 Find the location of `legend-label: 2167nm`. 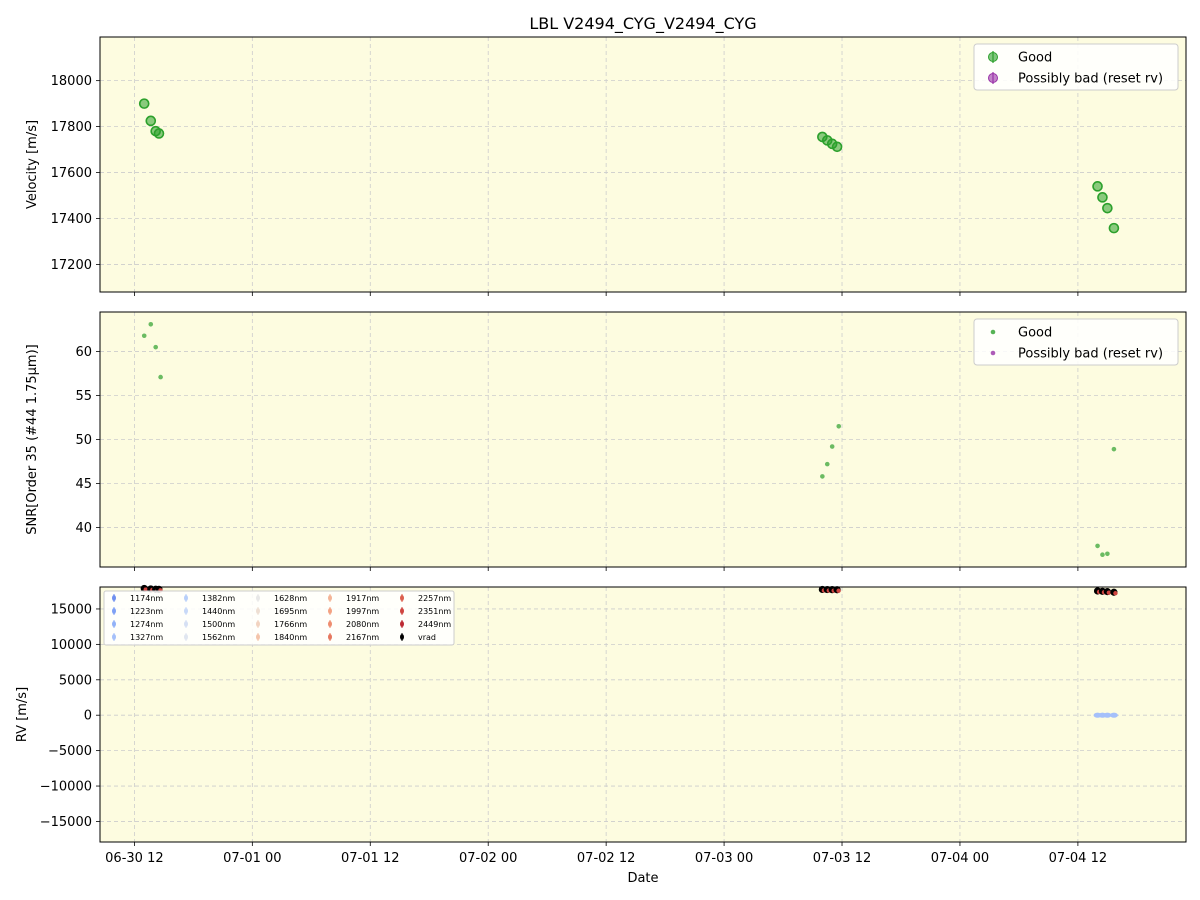

legend-label: 2167nm is located at coordinates (362, 637).